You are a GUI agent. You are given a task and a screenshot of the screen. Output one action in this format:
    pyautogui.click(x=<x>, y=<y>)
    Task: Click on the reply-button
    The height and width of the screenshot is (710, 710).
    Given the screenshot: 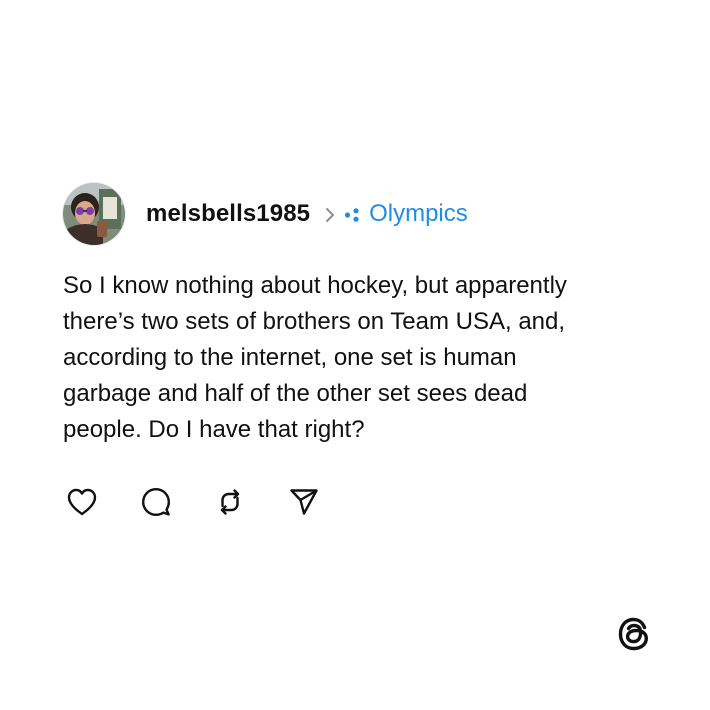 What is the action you would take?
    pyautogui.click(x=156, y=502)
    